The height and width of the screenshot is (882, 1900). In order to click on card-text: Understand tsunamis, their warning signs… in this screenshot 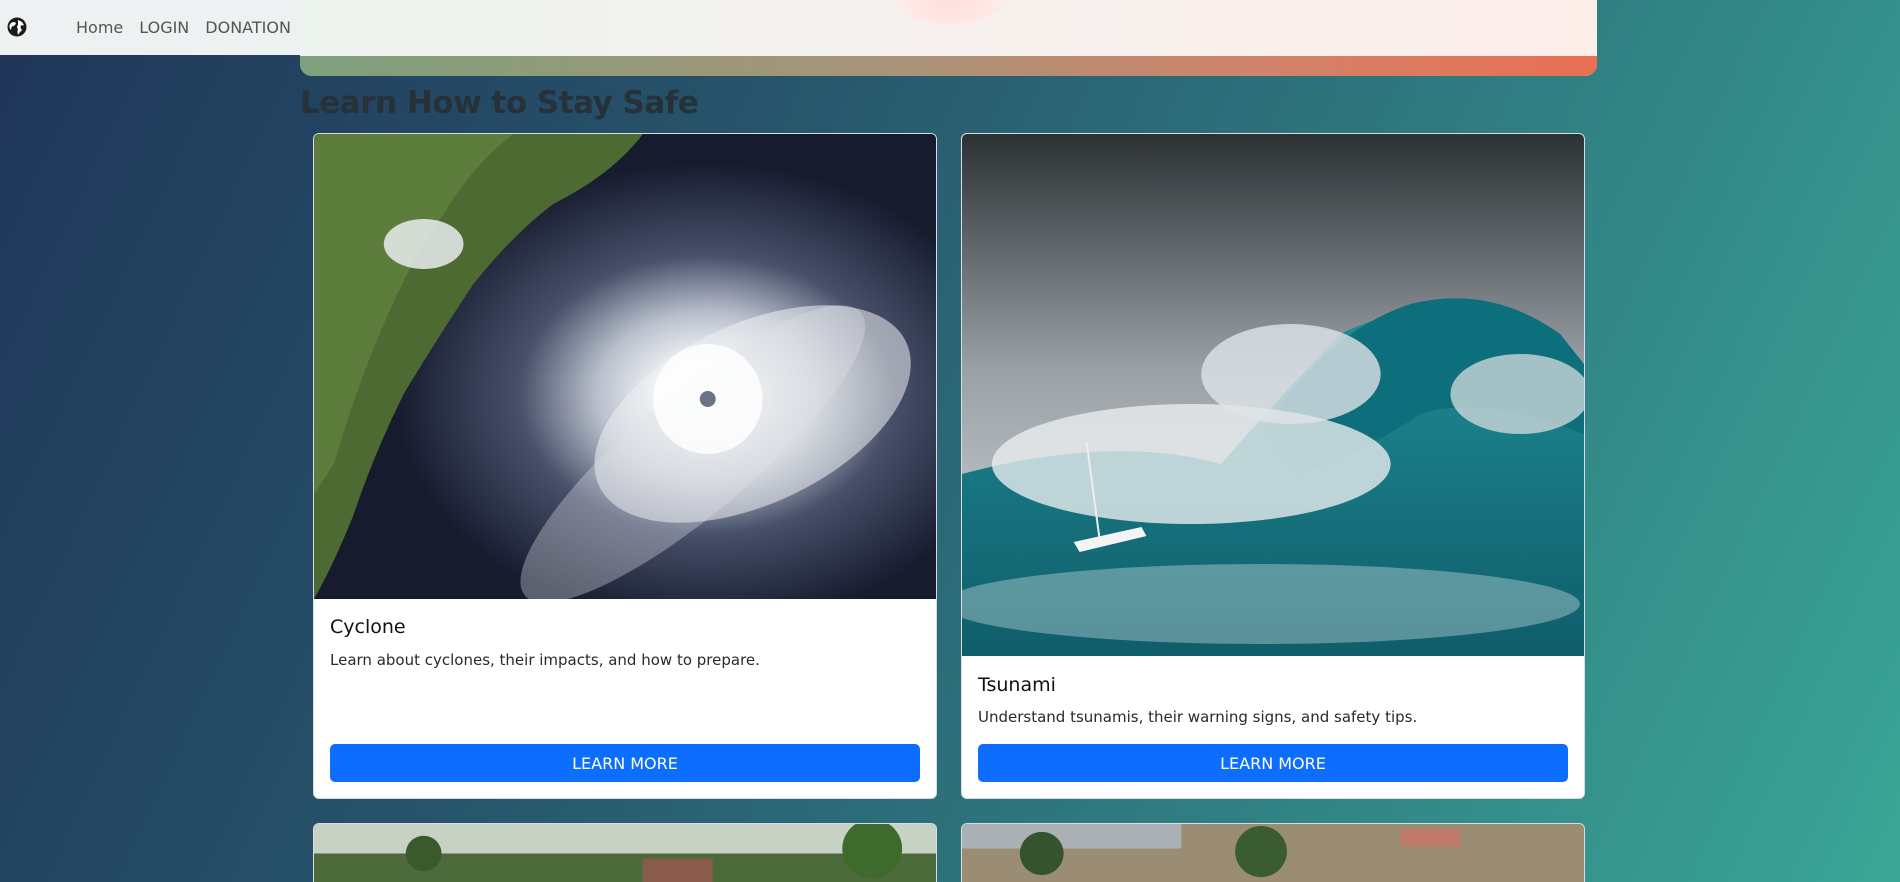, I will do `click(1198, 717)`.